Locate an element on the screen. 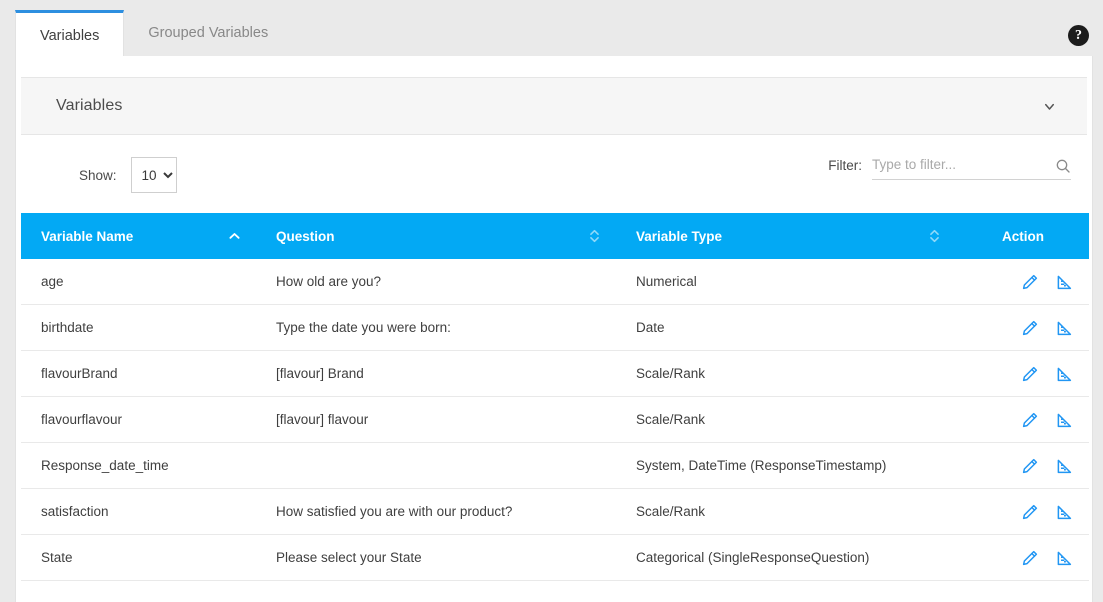  cell-question is located at coordinates (436, 465).